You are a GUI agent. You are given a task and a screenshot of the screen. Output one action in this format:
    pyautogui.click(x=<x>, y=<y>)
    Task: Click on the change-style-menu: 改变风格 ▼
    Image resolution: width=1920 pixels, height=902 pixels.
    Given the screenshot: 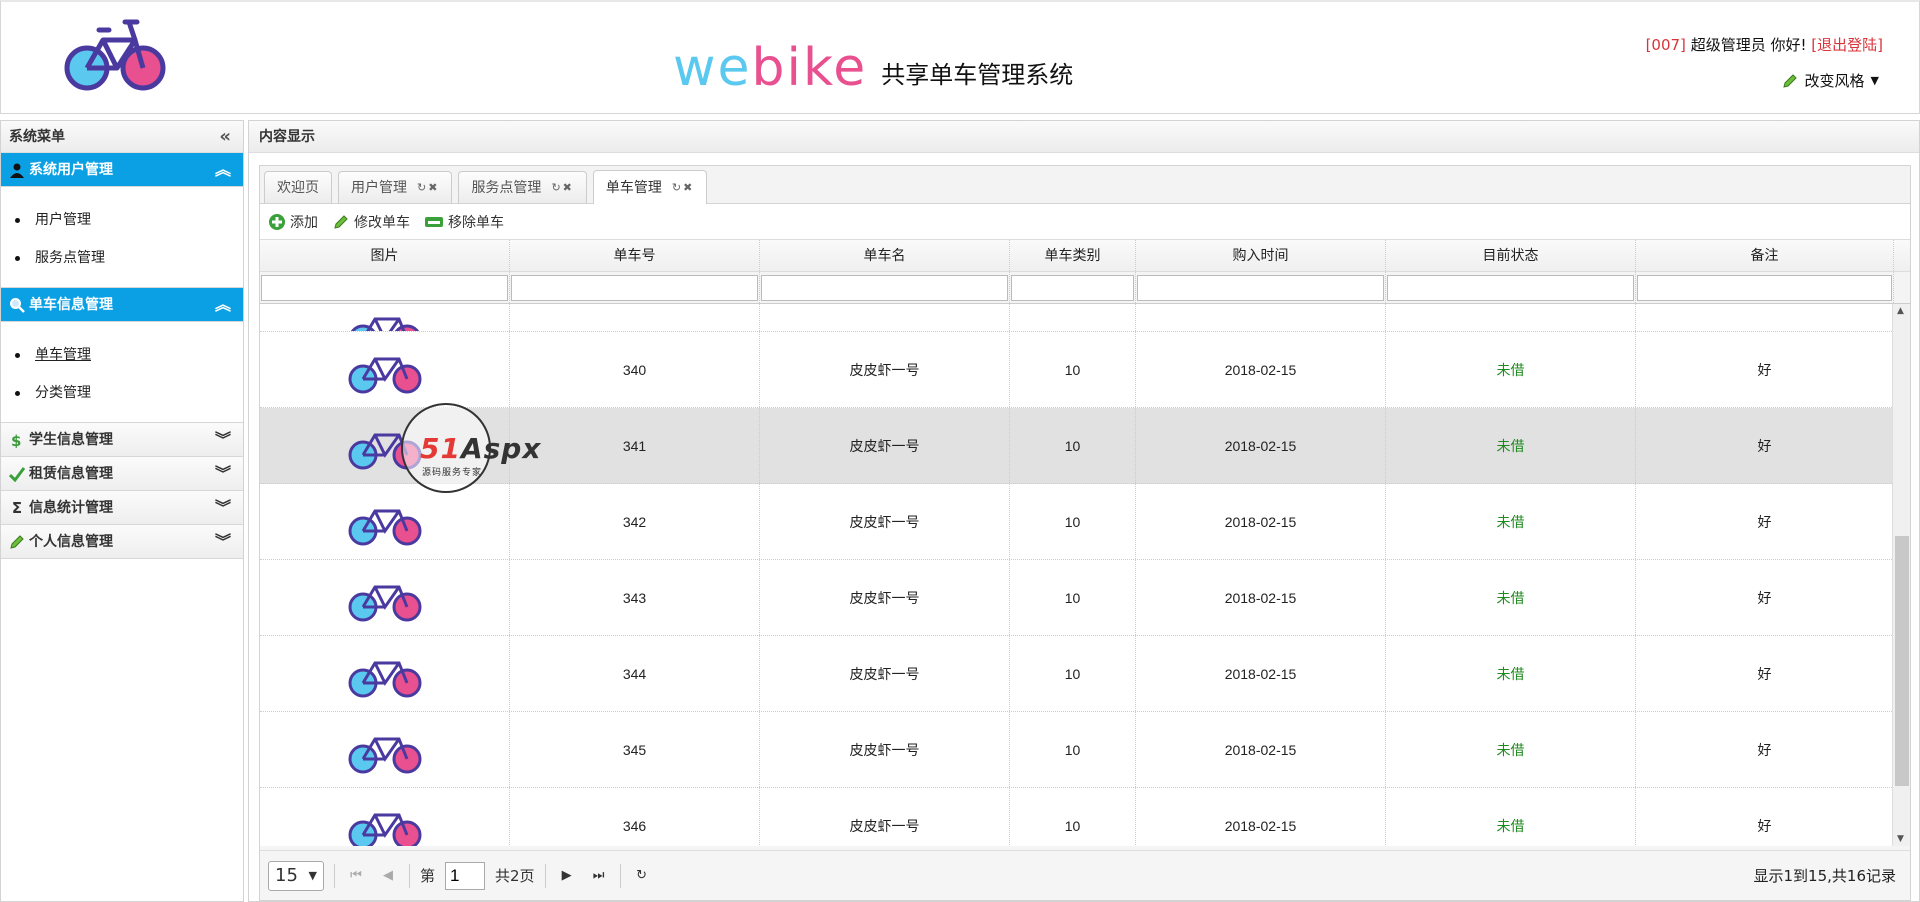 What is the action you would take?
    pyautogui.click(x=1830, y=80)
    